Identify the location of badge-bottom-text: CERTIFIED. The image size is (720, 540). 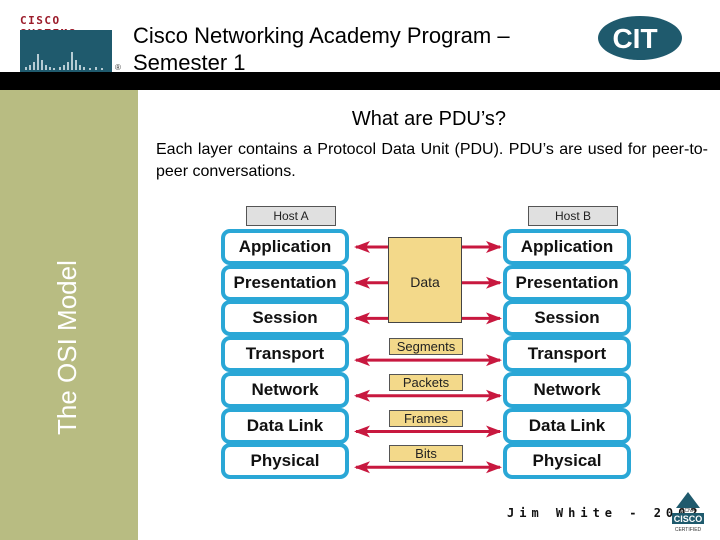
(688, 530).